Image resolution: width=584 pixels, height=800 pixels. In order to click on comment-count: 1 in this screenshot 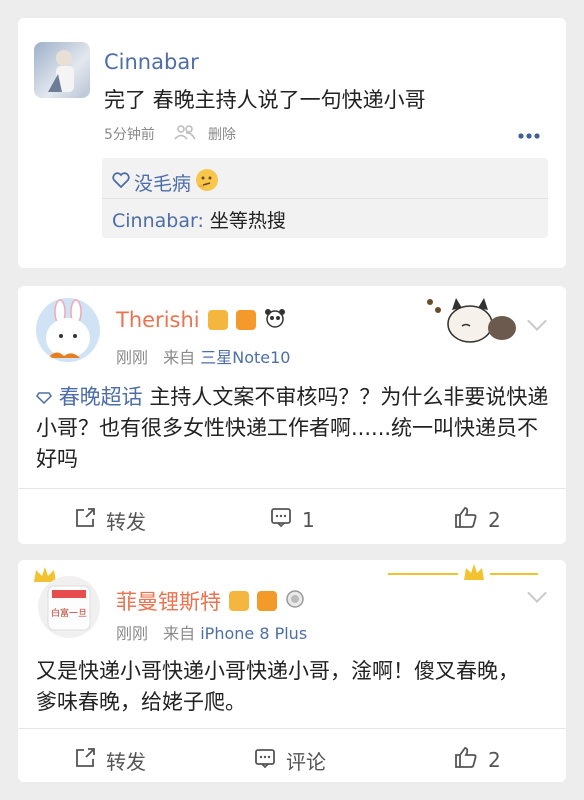, I will do `click(308, 519)`.